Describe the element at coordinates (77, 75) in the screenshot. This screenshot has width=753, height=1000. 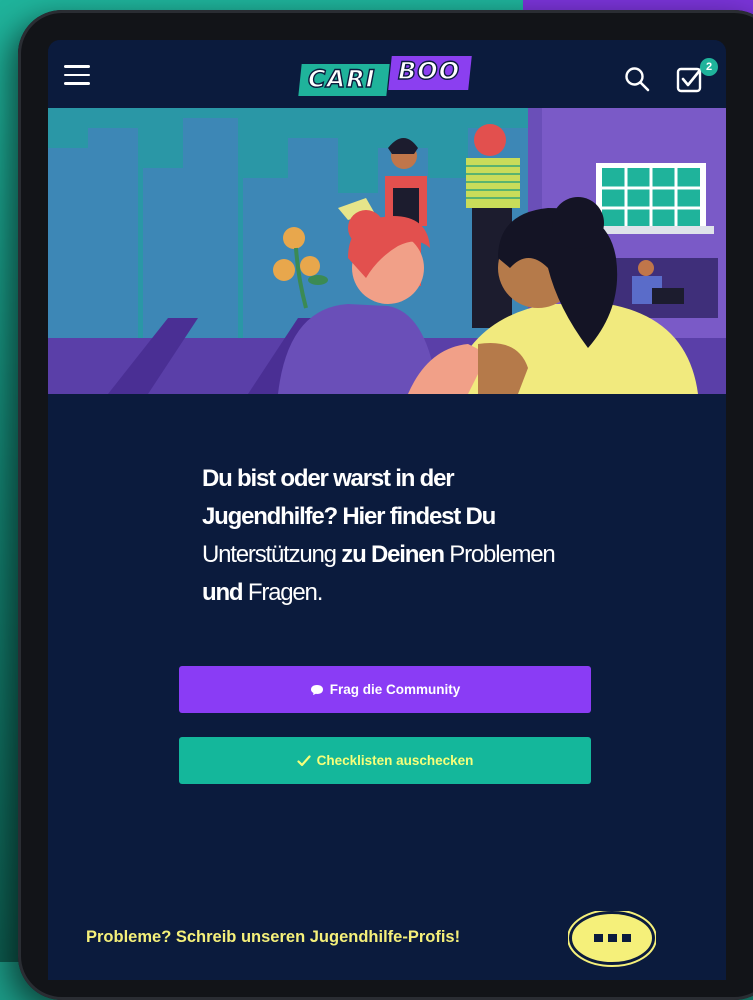
I see `hamburger-menu-icon` at that location.